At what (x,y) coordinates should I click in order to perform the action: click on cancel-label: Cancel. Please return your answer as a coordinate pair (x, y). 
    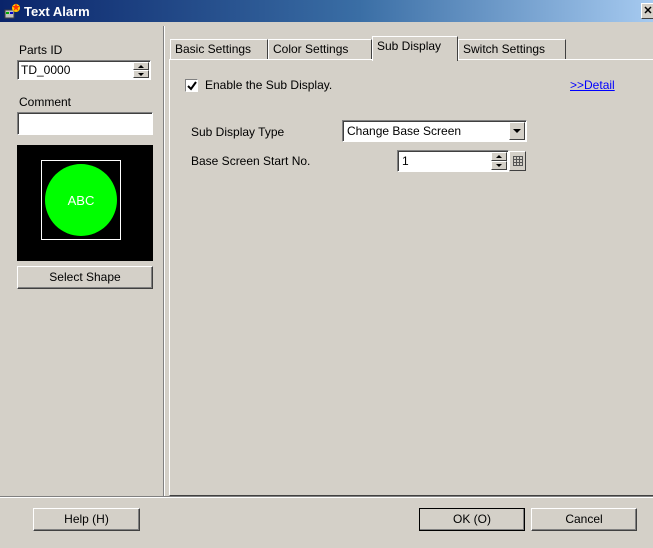
    Looking at the image, I should click on (584, 519).